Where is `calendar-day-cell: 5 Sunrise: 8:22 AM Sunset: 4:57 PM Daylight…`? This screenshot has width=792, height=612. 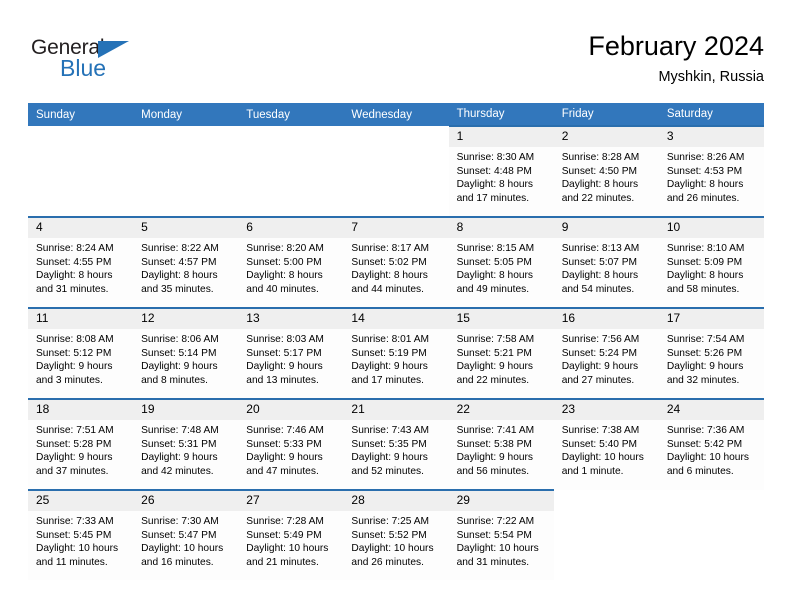
calendar-day-cell: 5 Sunrise: 8:22 AM Sunset: 4:57 PM Daylight… is located at coordinates (186, 262).